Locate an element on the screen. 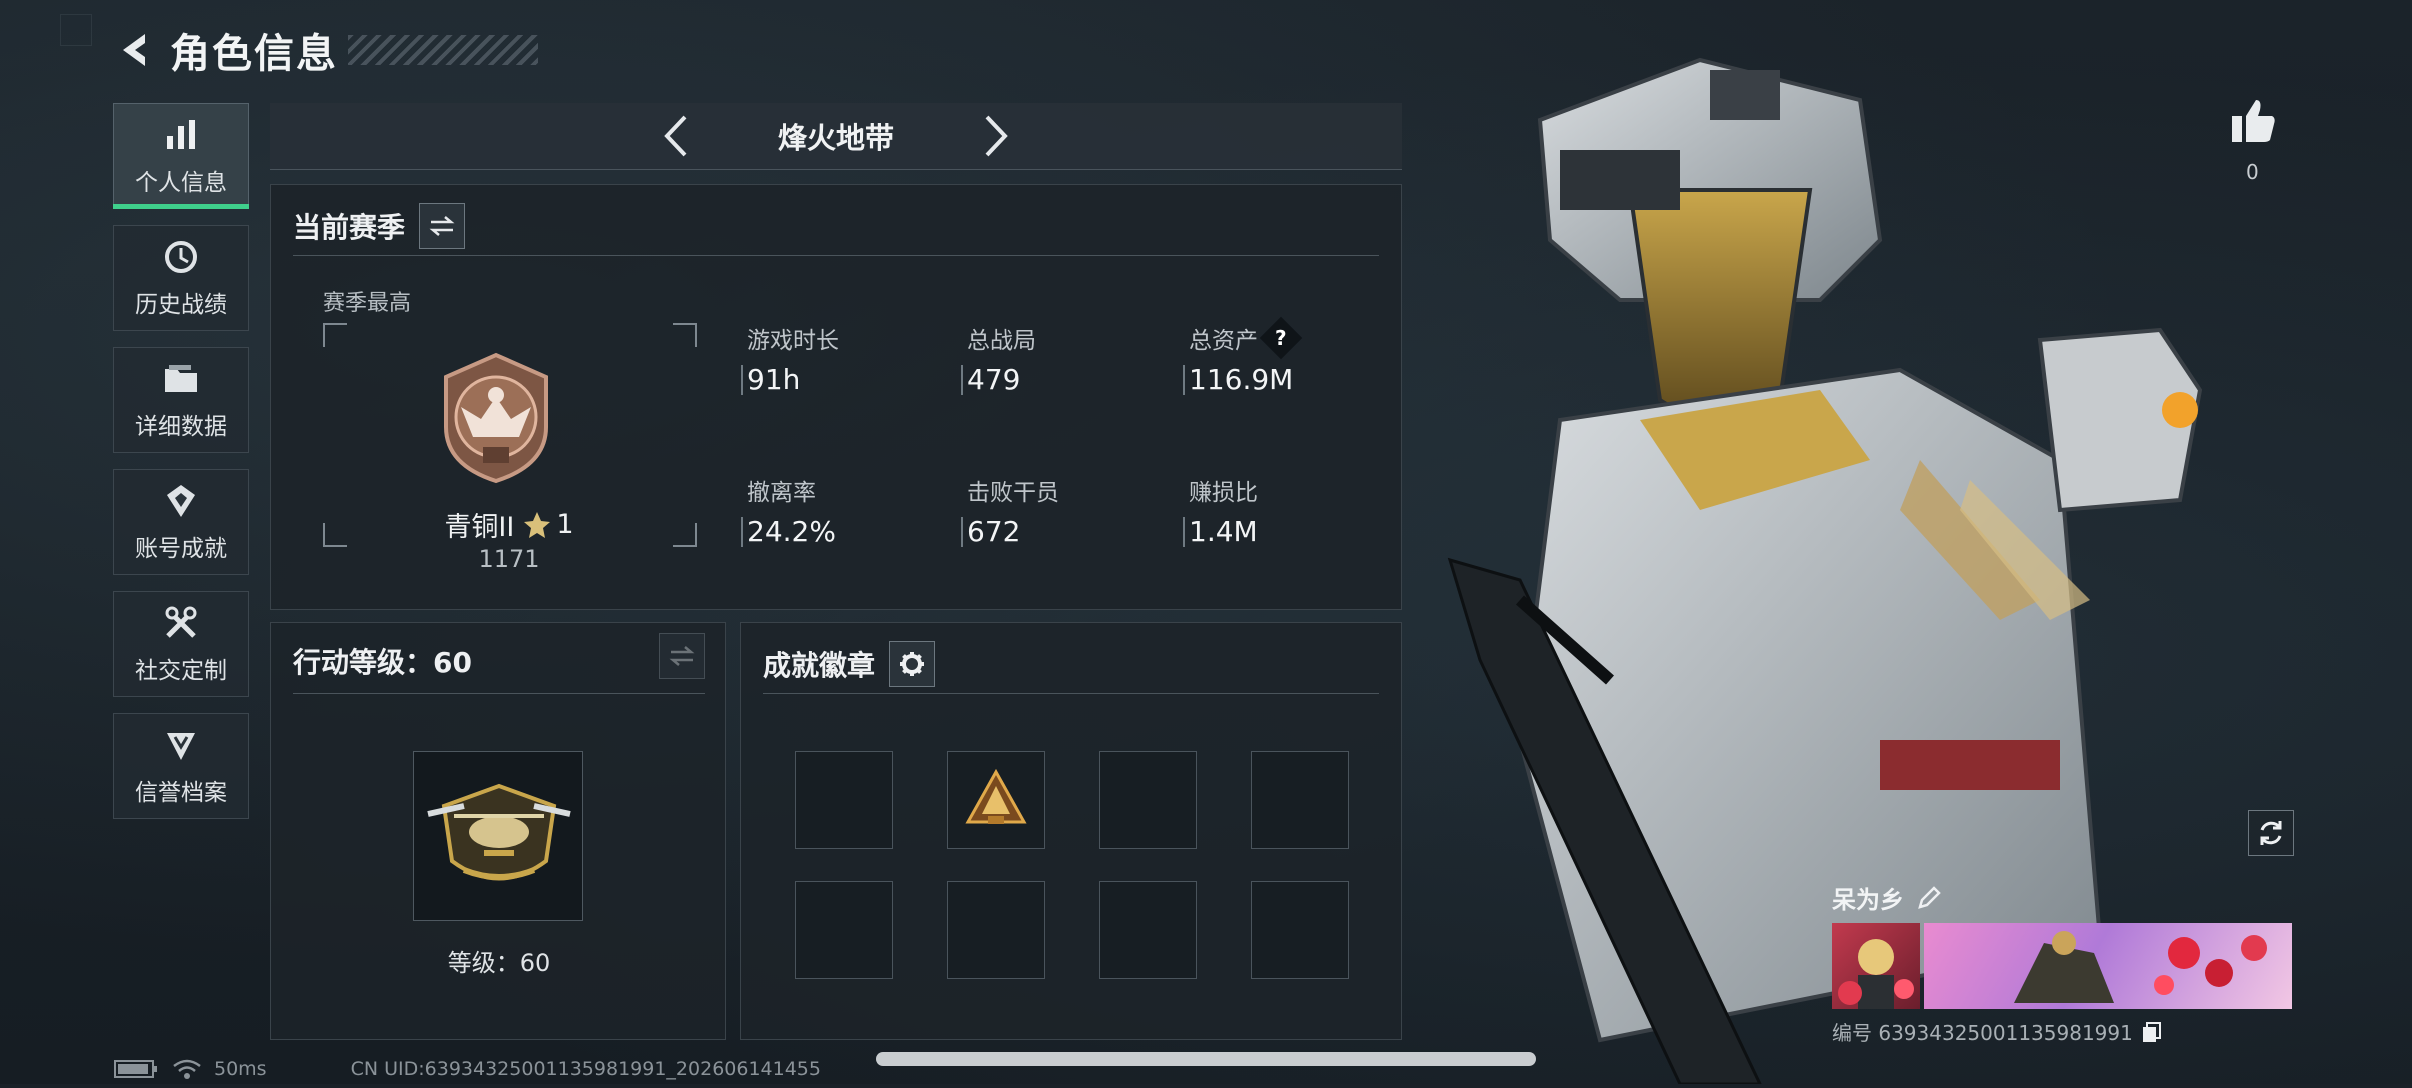  mode-title: 烽火地带 is located at coordinates (835, 138).